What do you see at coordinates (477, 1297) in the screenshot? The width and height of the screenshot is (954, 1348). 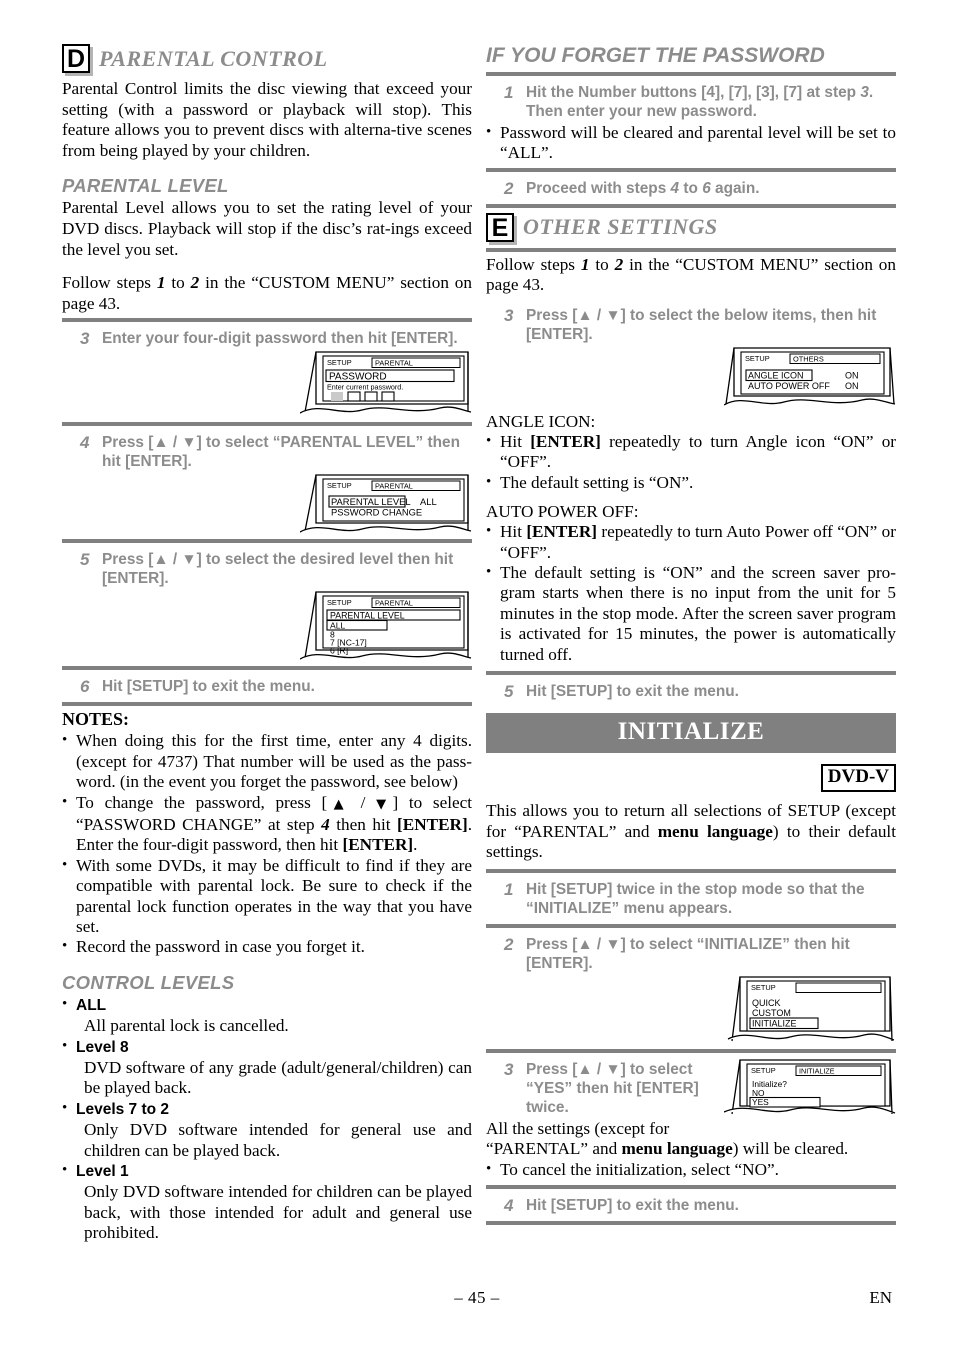 I see `page-number: – 45 –` at bounding box center [477, 1297].